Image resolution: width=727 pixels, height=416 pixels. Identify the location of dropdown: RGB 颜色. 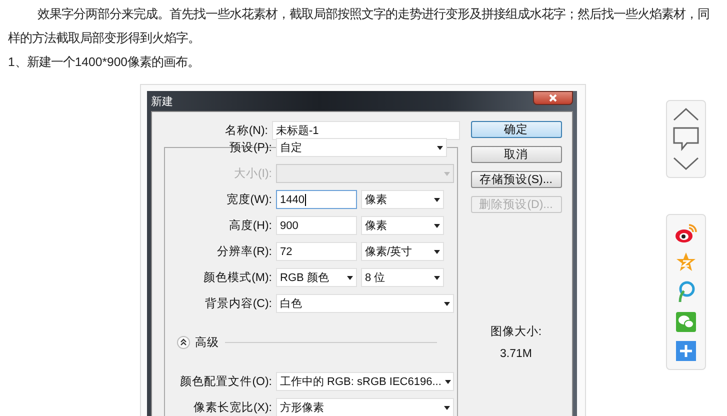
(316, 277).